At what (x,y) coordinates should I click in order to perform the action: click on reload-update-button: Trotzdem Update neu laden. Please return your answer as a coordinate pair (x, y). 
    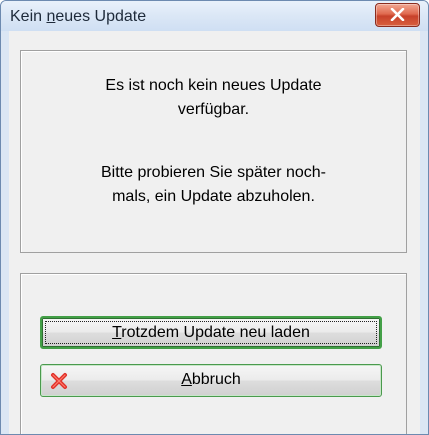
    Looking at the image, I should click on (211, 332).